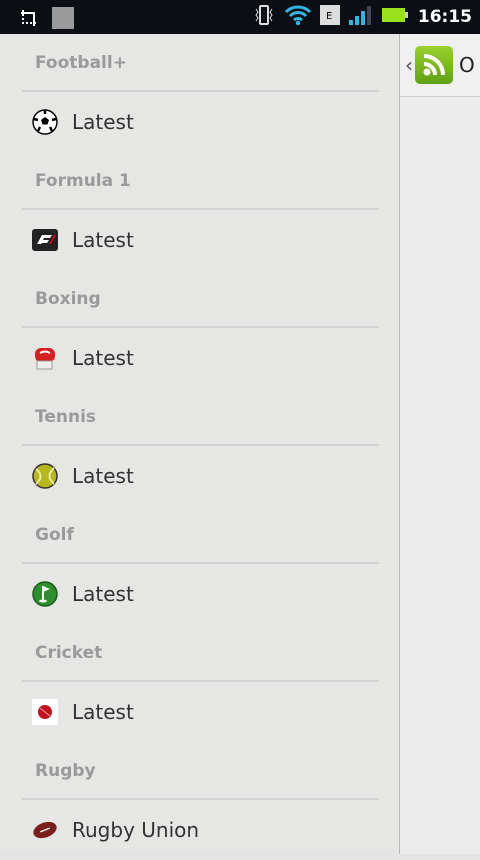 This screenshot has height=860, width=480. I want to click on section-header-golf: Golf, so click(199, 535).